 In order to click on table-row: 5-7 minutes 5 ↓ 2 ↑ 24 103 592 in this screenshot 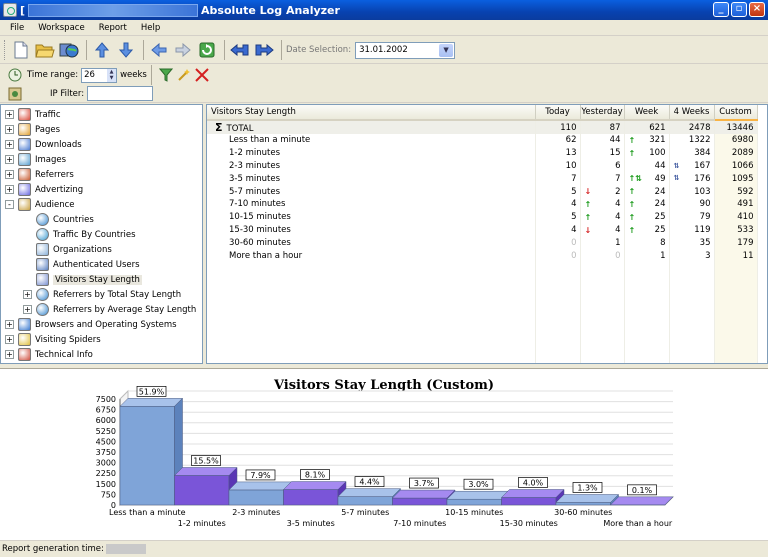, I will do `click(482, 191)`.